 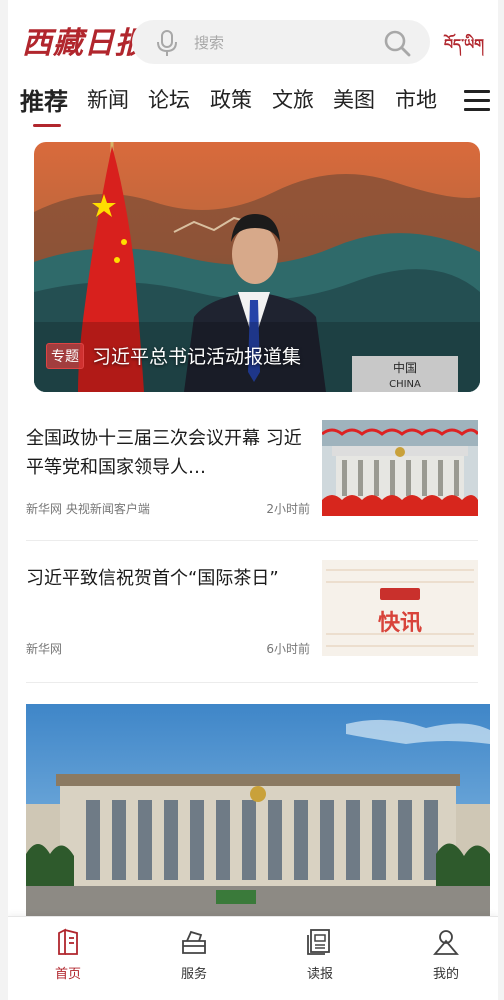 I want to click on search-icon, so click(x=397, y=43).